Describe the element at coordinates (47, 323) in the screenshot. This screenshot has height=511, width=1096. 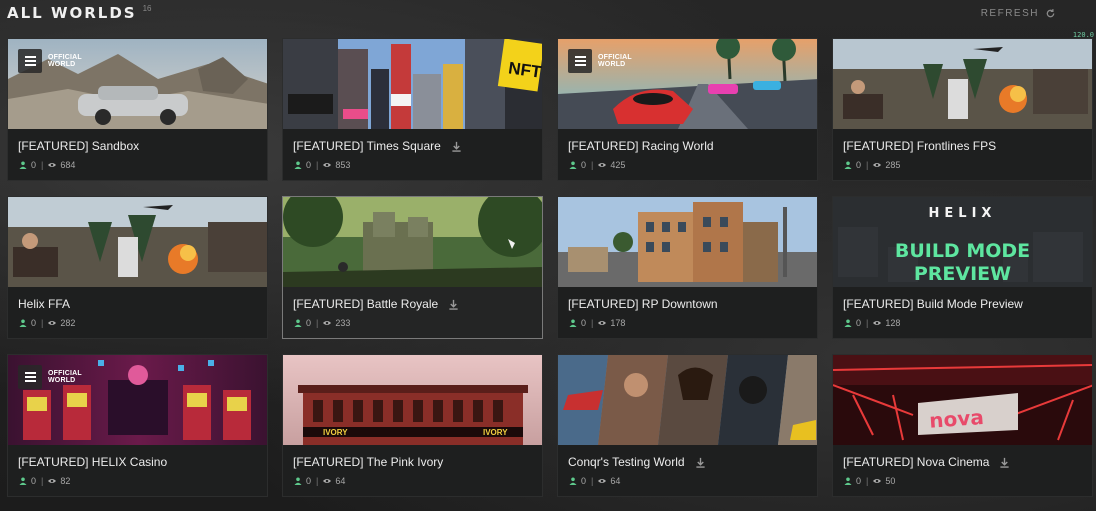
I see `world-stats: 0 | 282` at that location.